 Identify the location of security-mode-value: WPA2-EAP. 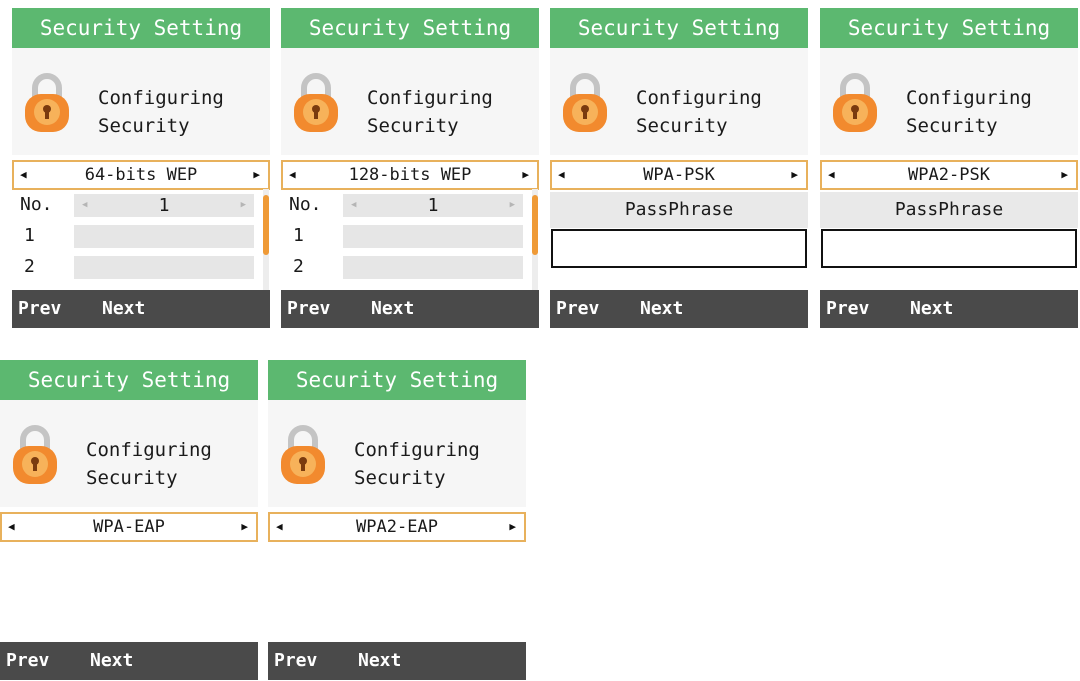
(397, 527).